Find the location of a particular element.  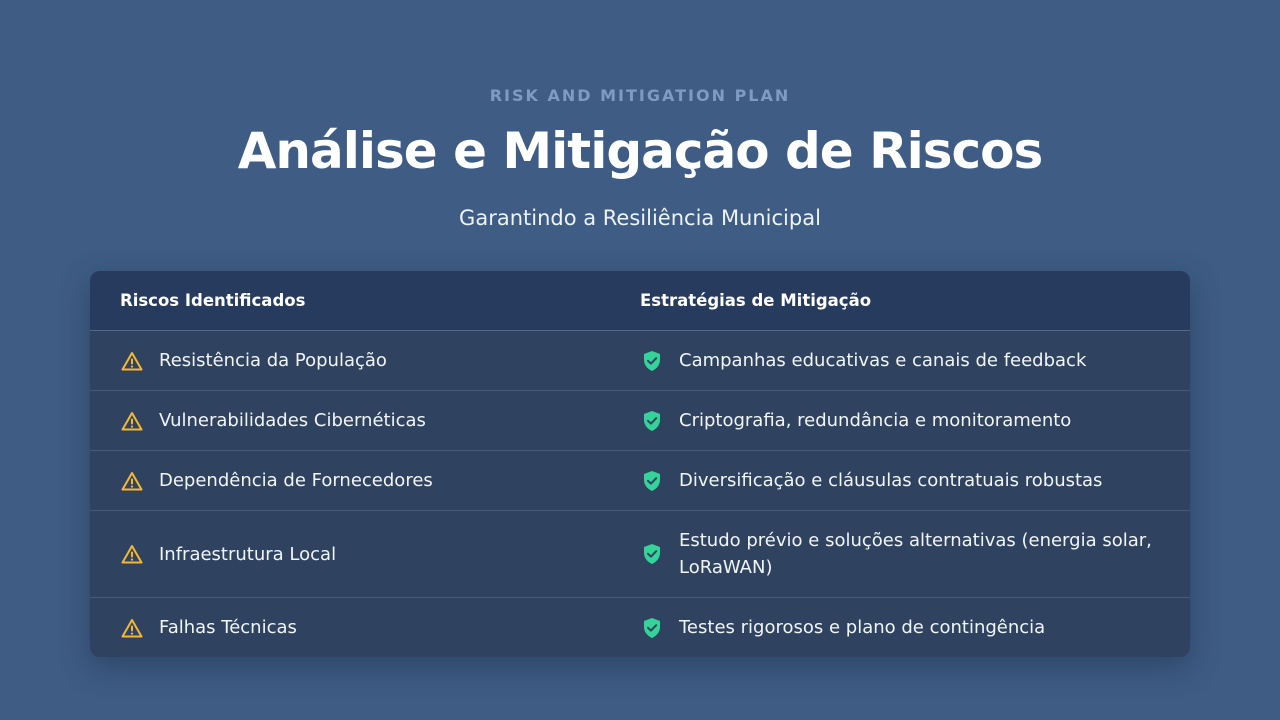

risk-cell: Vulnerabilidades Cibernéticas is located at coordinates (350, 420).